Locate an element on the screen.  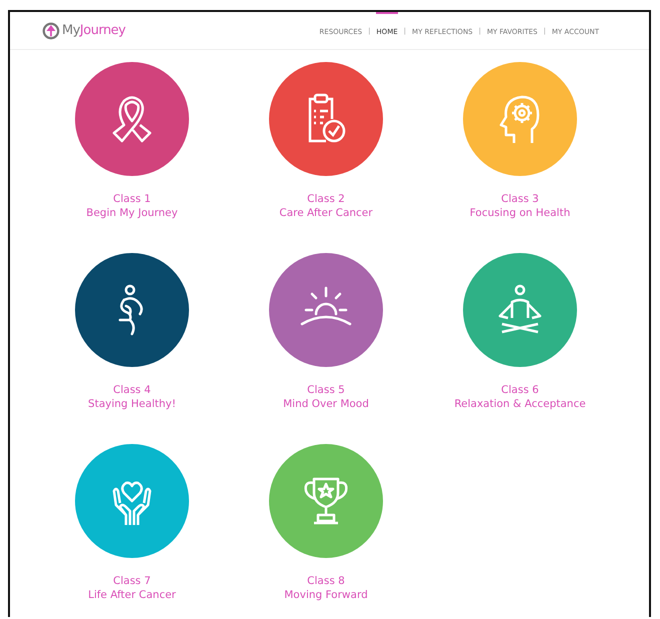
class-label: Class 1 Begin My Journey is located at coordinates (132, 206).